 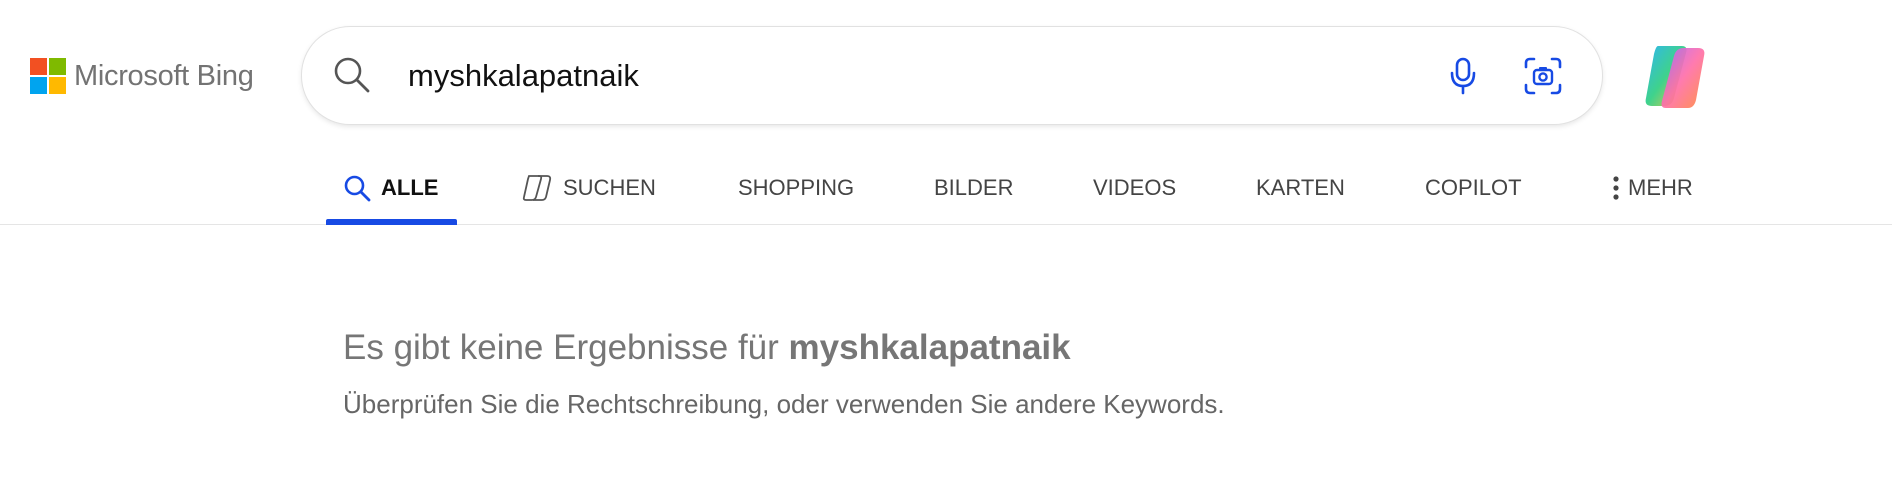 I want to click on logo-text: Microsoft Bing, so click(x=164, y=75).